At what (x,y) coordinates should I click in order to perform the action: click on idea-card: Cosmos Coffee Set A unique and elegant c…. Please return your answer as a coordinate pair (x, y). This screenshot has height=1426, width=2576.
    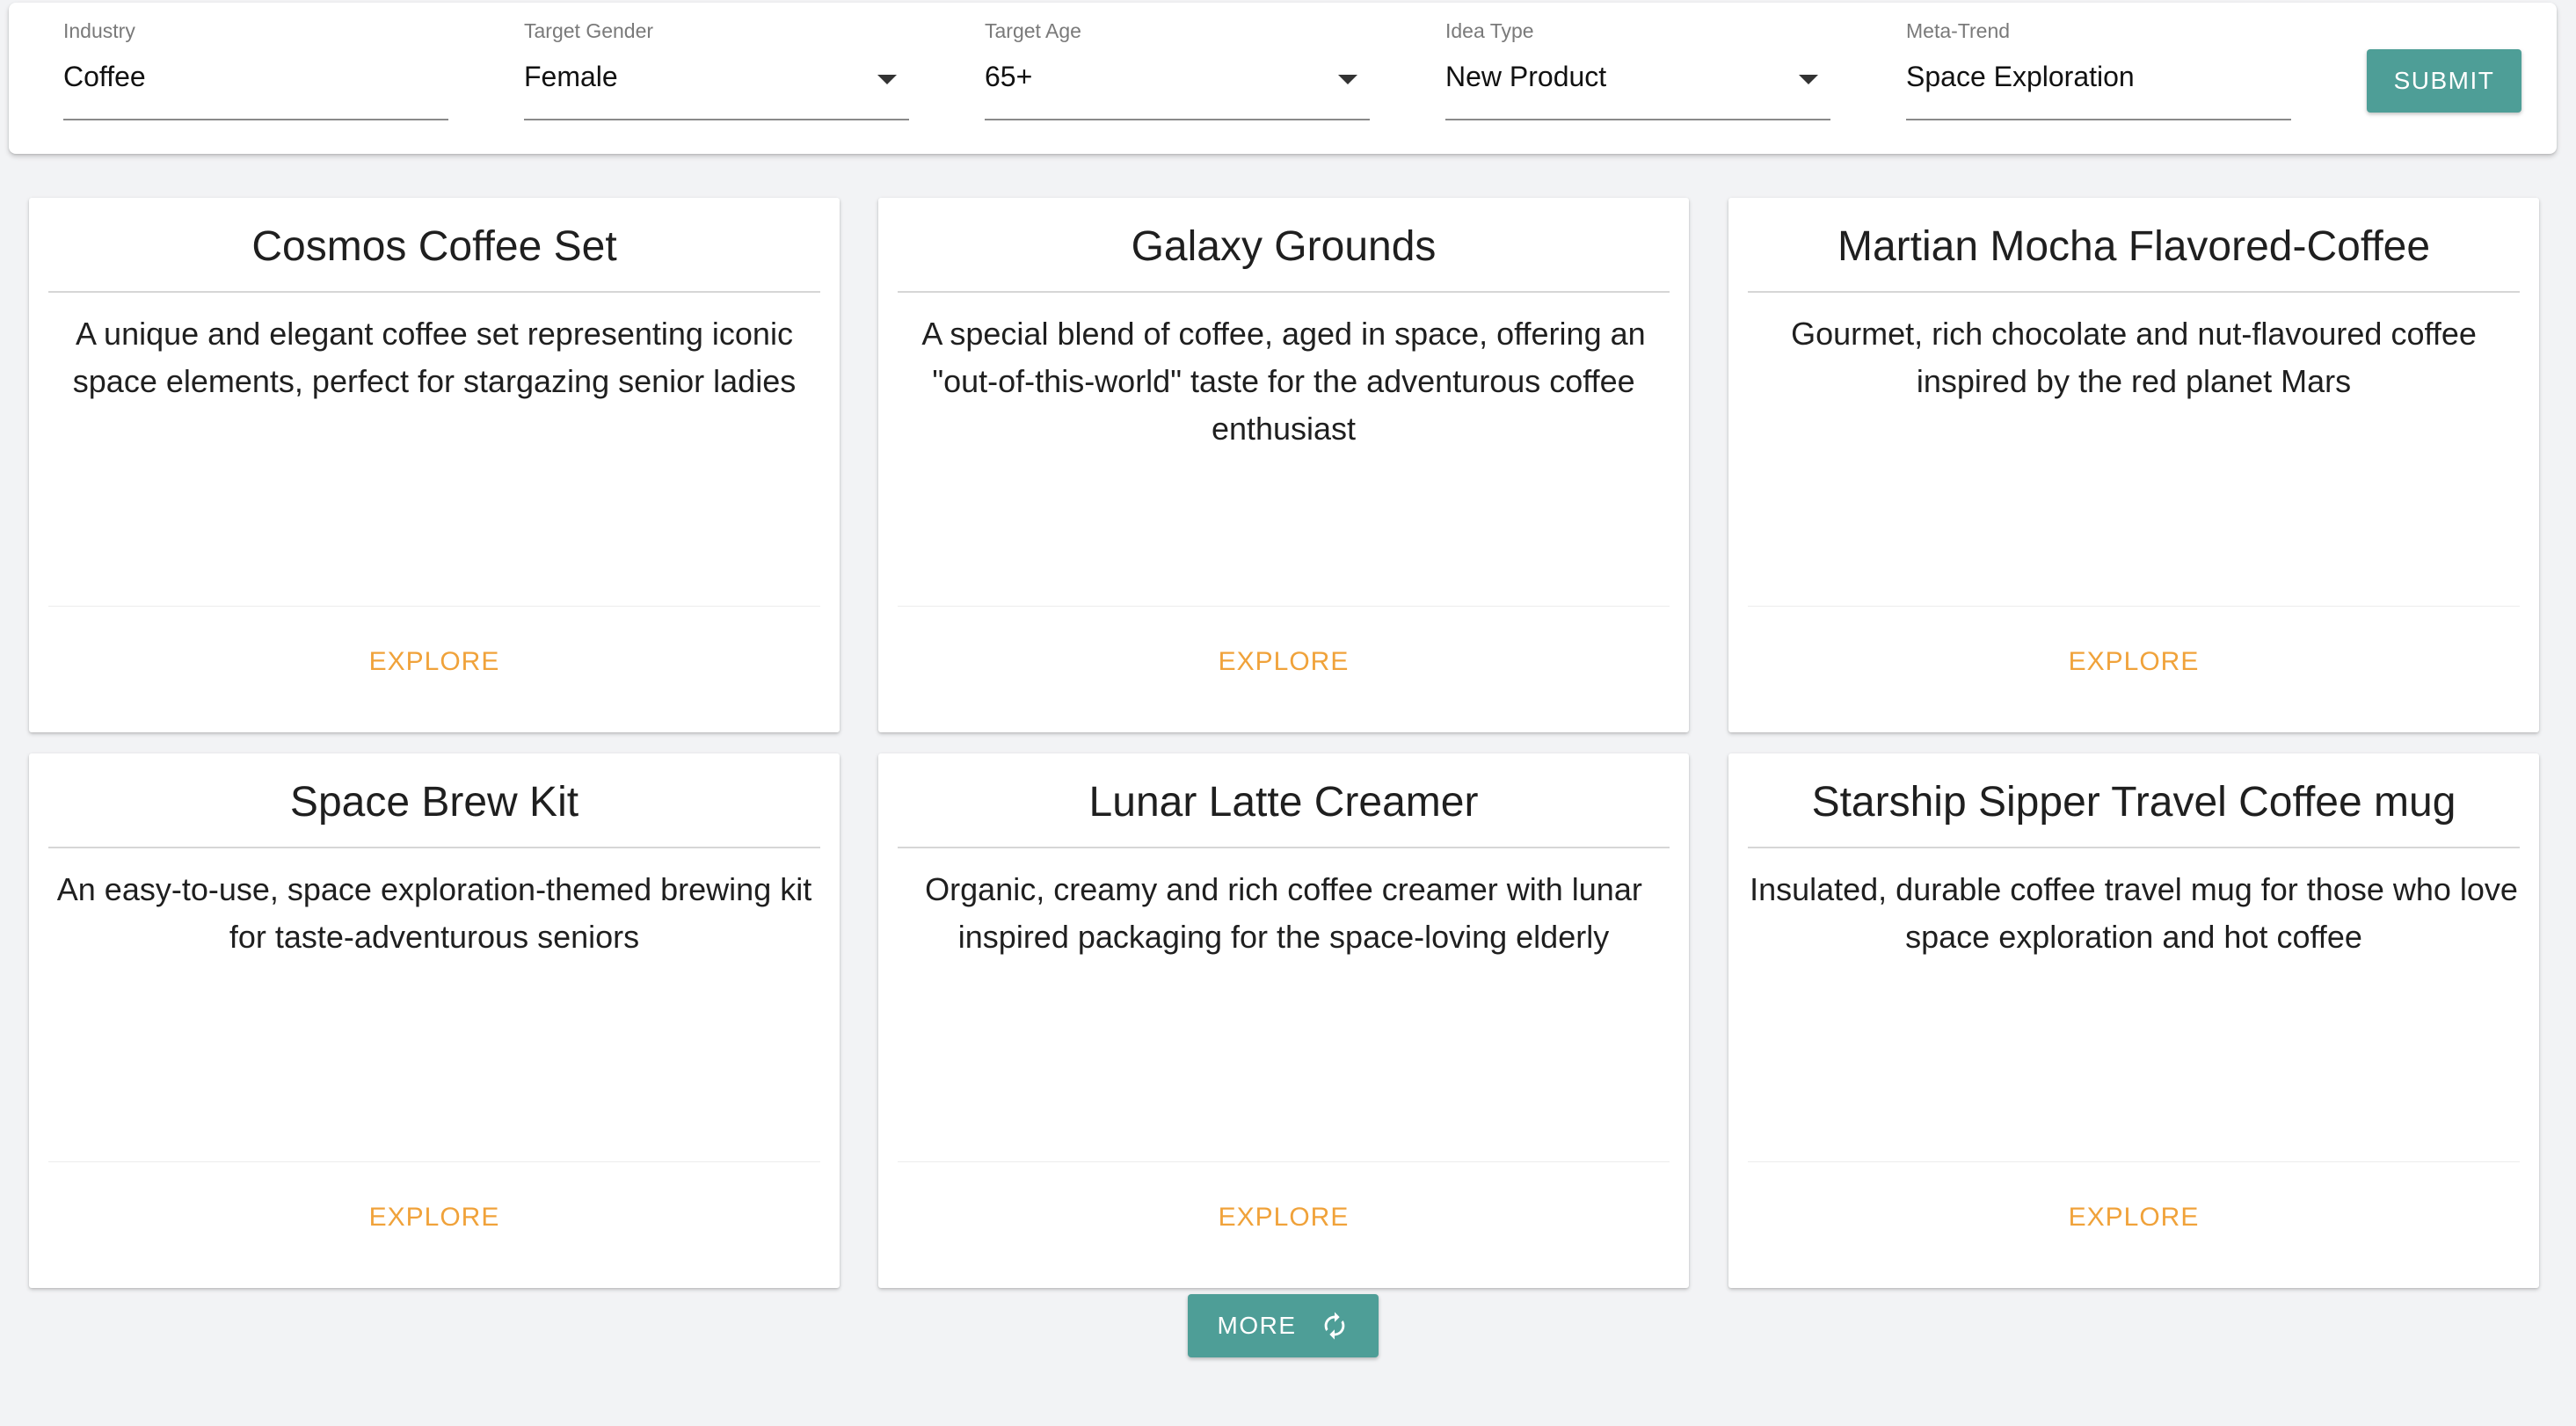
    Looking at the image, I should click on (434, 465).